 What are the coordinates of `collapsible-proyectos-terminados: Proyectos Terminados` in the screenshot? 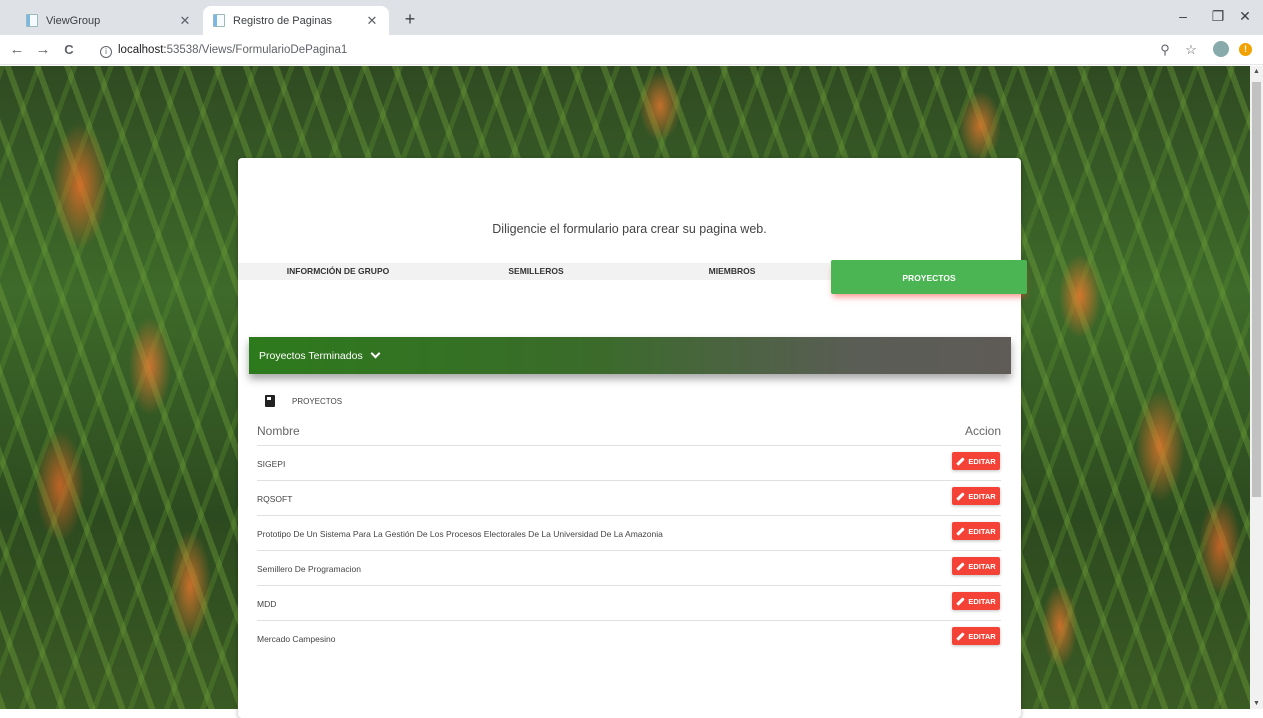 It's located at (630, 355).